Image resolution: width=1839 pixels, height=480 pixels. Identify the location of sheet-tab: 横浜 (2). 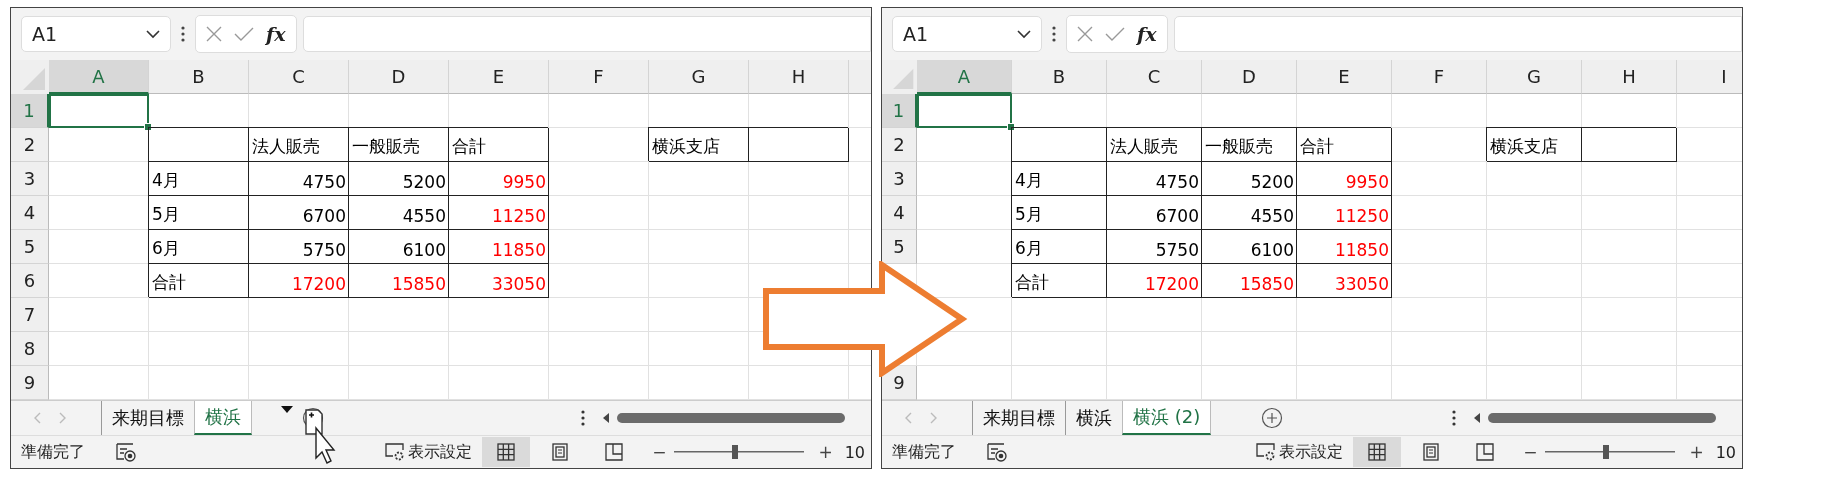
(1167, 418).